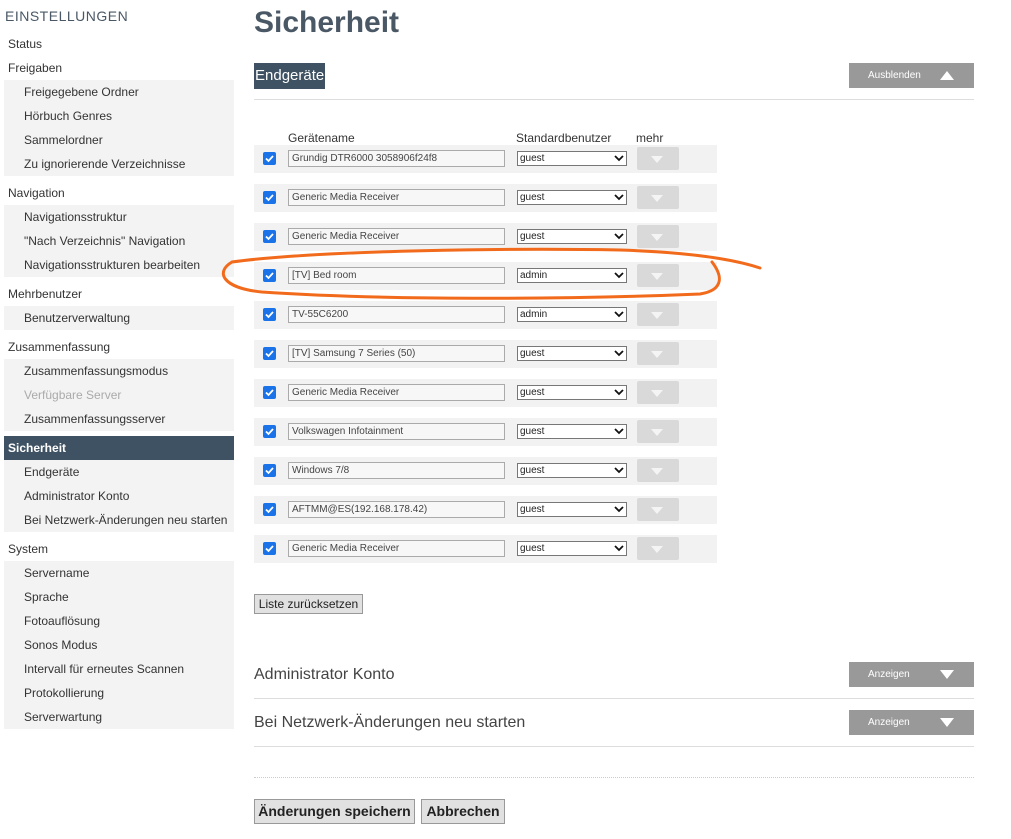 This screenshot has height=839, width=1011. Describe the element at coordinates (119, 669) in the screenshot. I see `sidebar-item-intervall-fur-erneutes-scannen: Intervall für erneutes Scannen` at that location.